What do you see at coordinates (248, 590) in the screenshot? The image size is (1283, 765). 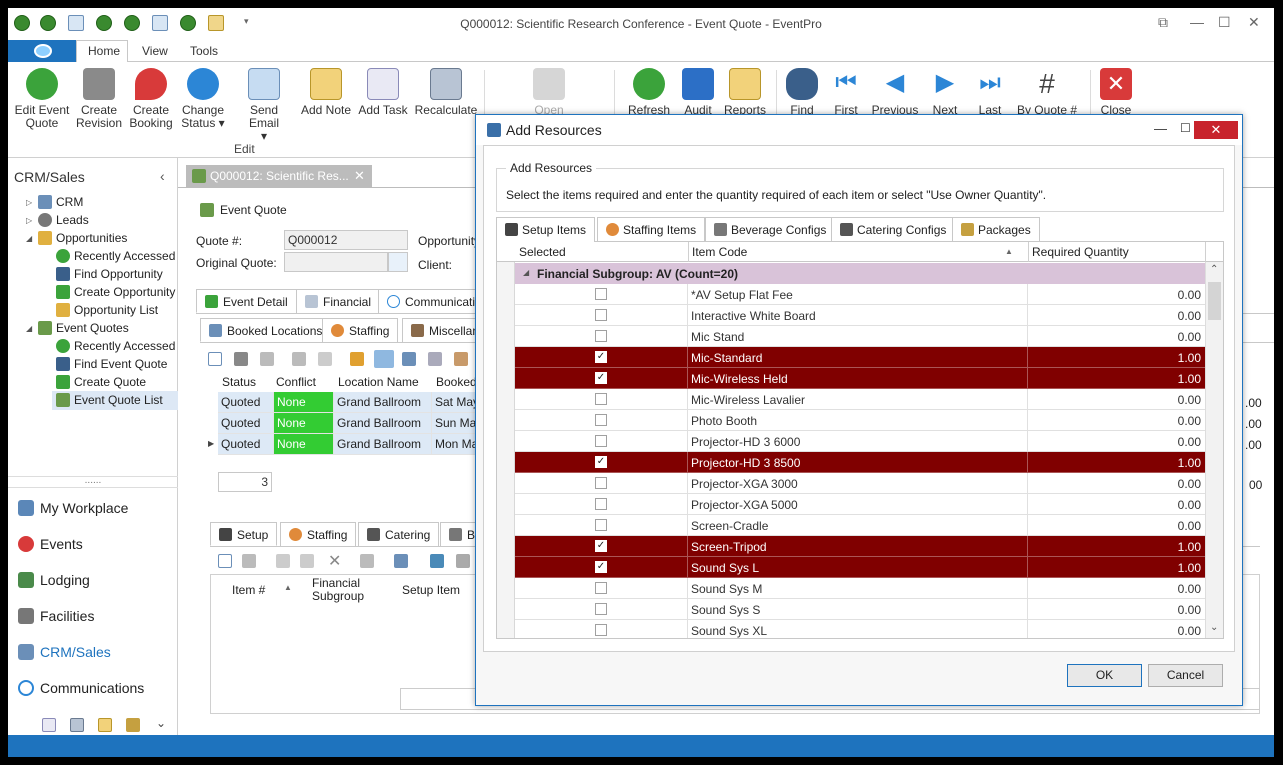 I see `column-item-number: Item #` at bounding box center [248, 590].